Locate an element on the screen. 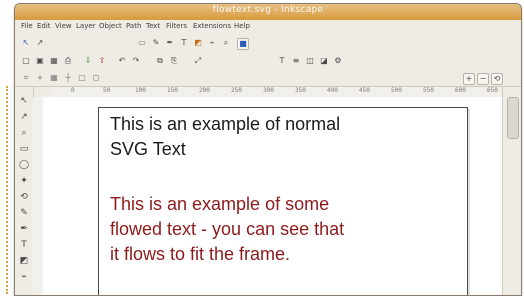 This screenshot has height=296, width=524. paste-icon: ⎘ is located at coordinates (174, 61).